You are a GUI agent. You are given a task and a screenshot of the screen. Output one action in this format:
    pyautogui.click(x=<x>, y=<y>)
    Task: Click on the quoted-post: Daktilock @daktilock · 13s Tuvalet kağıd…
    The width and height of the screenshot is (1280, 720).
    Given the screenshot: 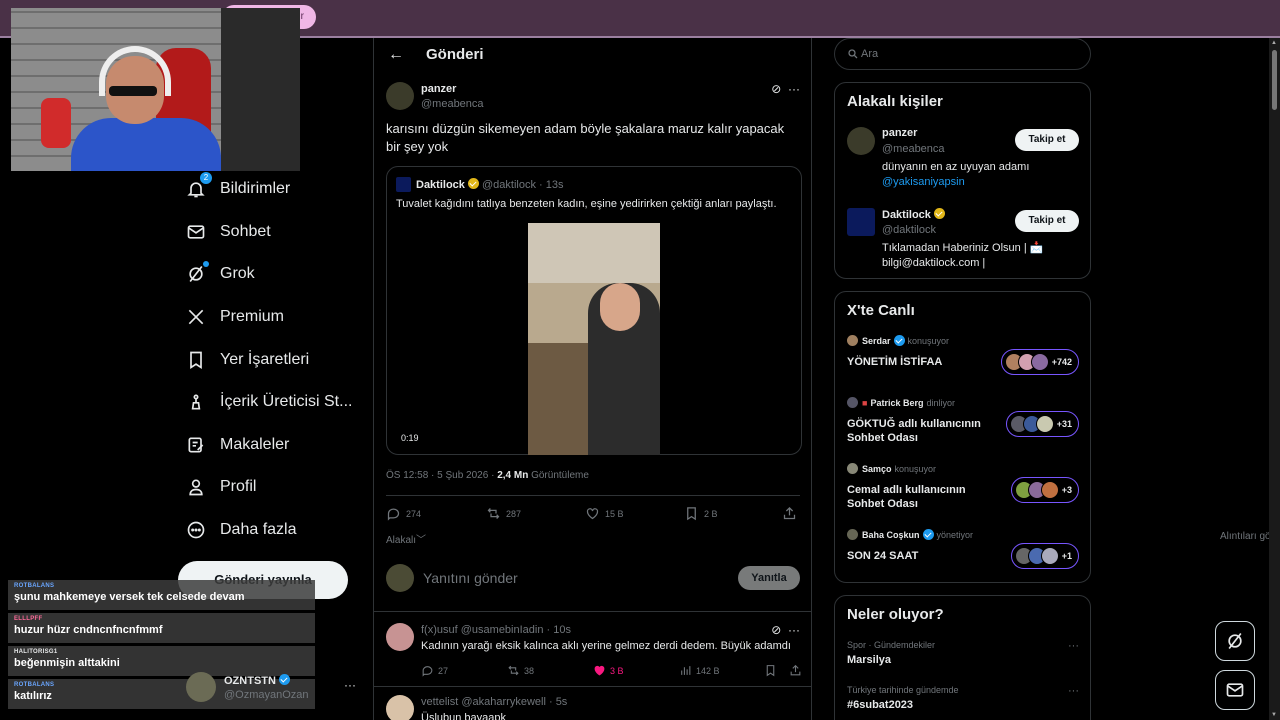 What is the action you would take?
    pyautogui.click(x=594, y=310)
    